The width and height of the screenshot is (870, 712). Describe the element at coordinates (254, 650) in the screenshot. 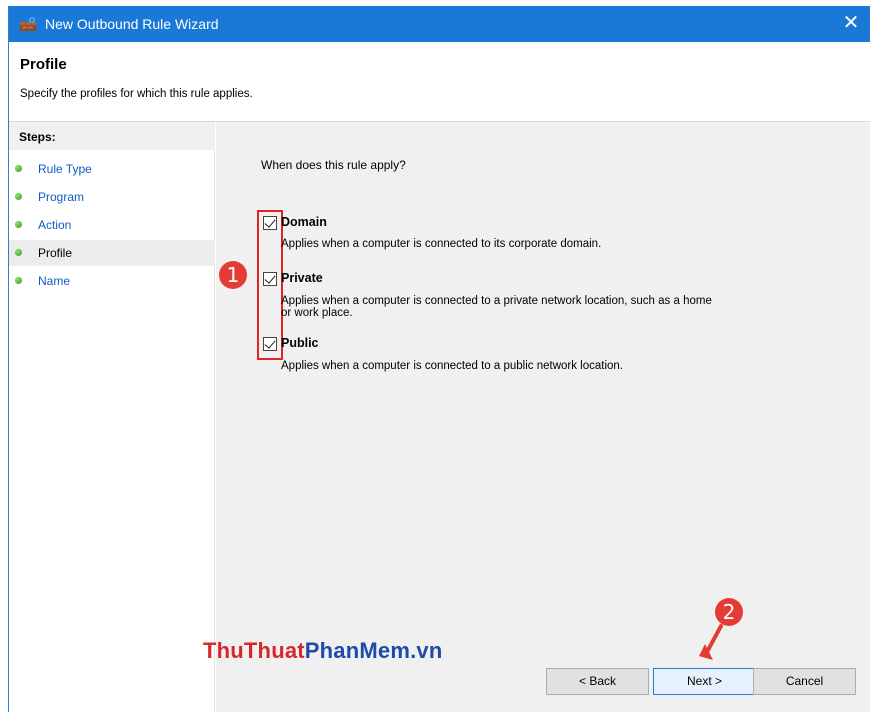

I see `watermark-part1: ThuThuat` at that location.